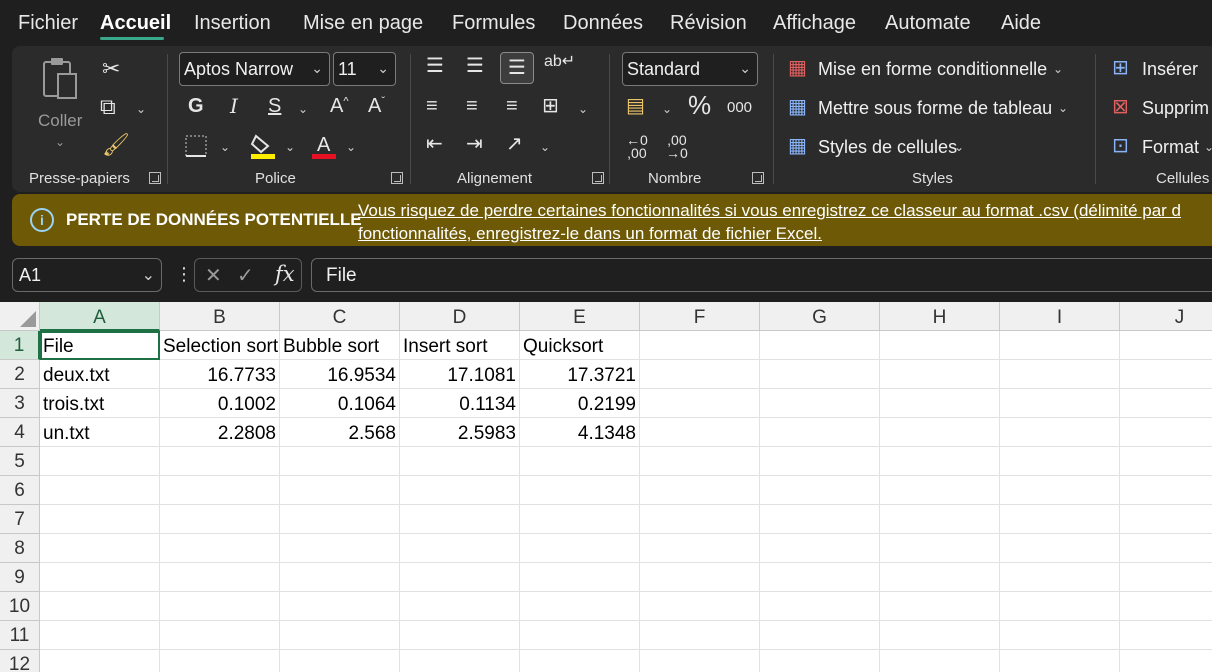 The width and height of the screenshot is (1212, 672). I want to click on accounting-chevron-icon: ⌄, so click(667, 109).